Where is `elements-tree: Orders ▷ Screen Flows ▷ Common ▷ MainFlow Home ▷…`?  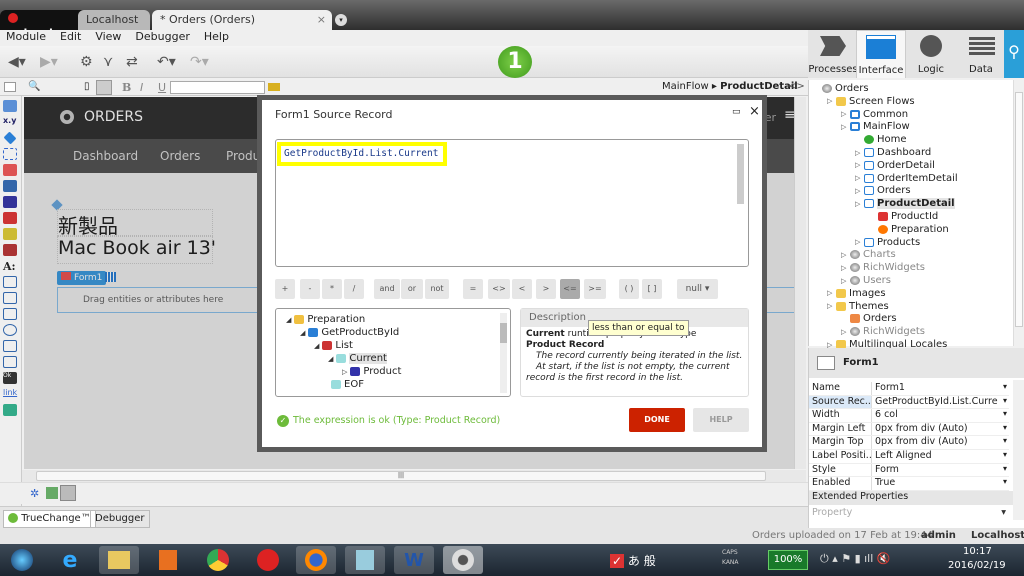 elements-tree: Orders ▷ Screen Flows ▷ Common ▷ MainFlow Home ▷… is located at coordinates (916, 215).